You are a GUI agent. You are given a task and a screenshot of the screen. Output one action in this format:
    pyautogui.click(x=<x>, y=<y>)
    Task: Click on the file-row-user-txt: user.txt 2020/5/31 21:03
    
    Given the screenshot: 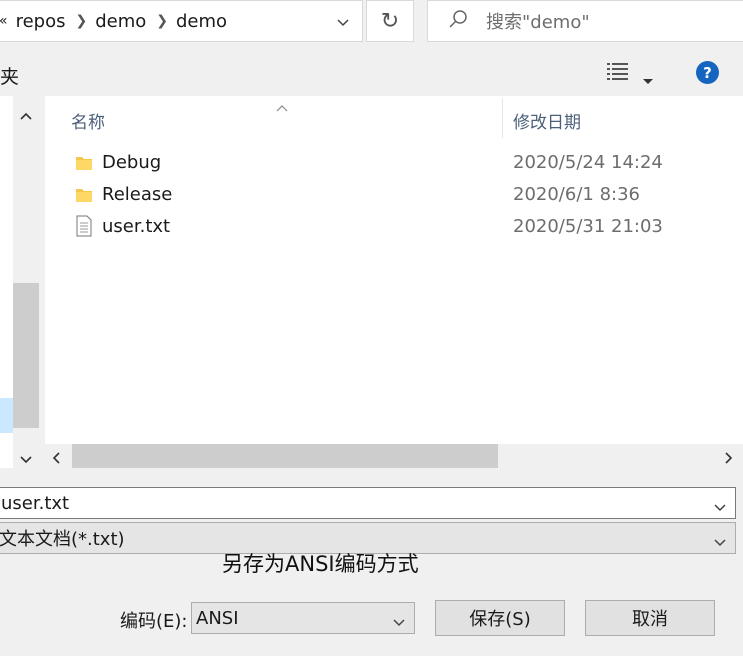 What is the action you would take?
    pyautogui.click(x=394, y=227)
    